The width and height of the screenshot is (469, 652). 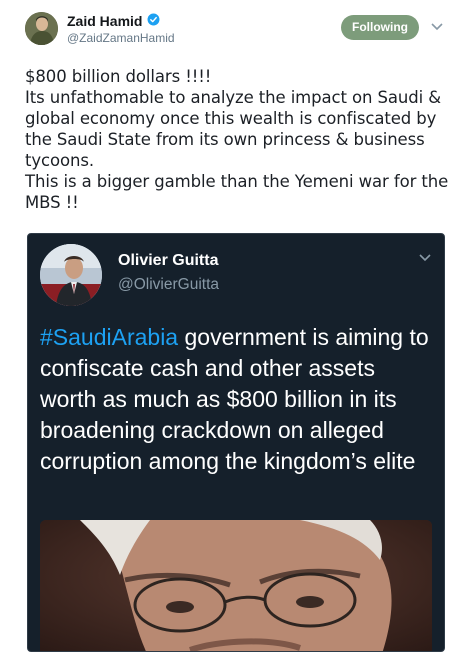 What do you see at coordinates (234, 29) in the screenshot?
I see `tweet-header: Zaid Hamid @ZaidZamanHamid Following` at bounding box center [234, 29].